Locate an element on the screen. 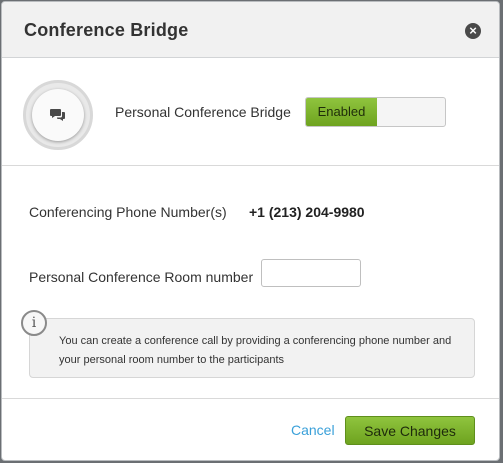 Image resolution: width=503 pixels, height=463 pixels. cancel-button: Cancel is located at coordinates (313, 430).